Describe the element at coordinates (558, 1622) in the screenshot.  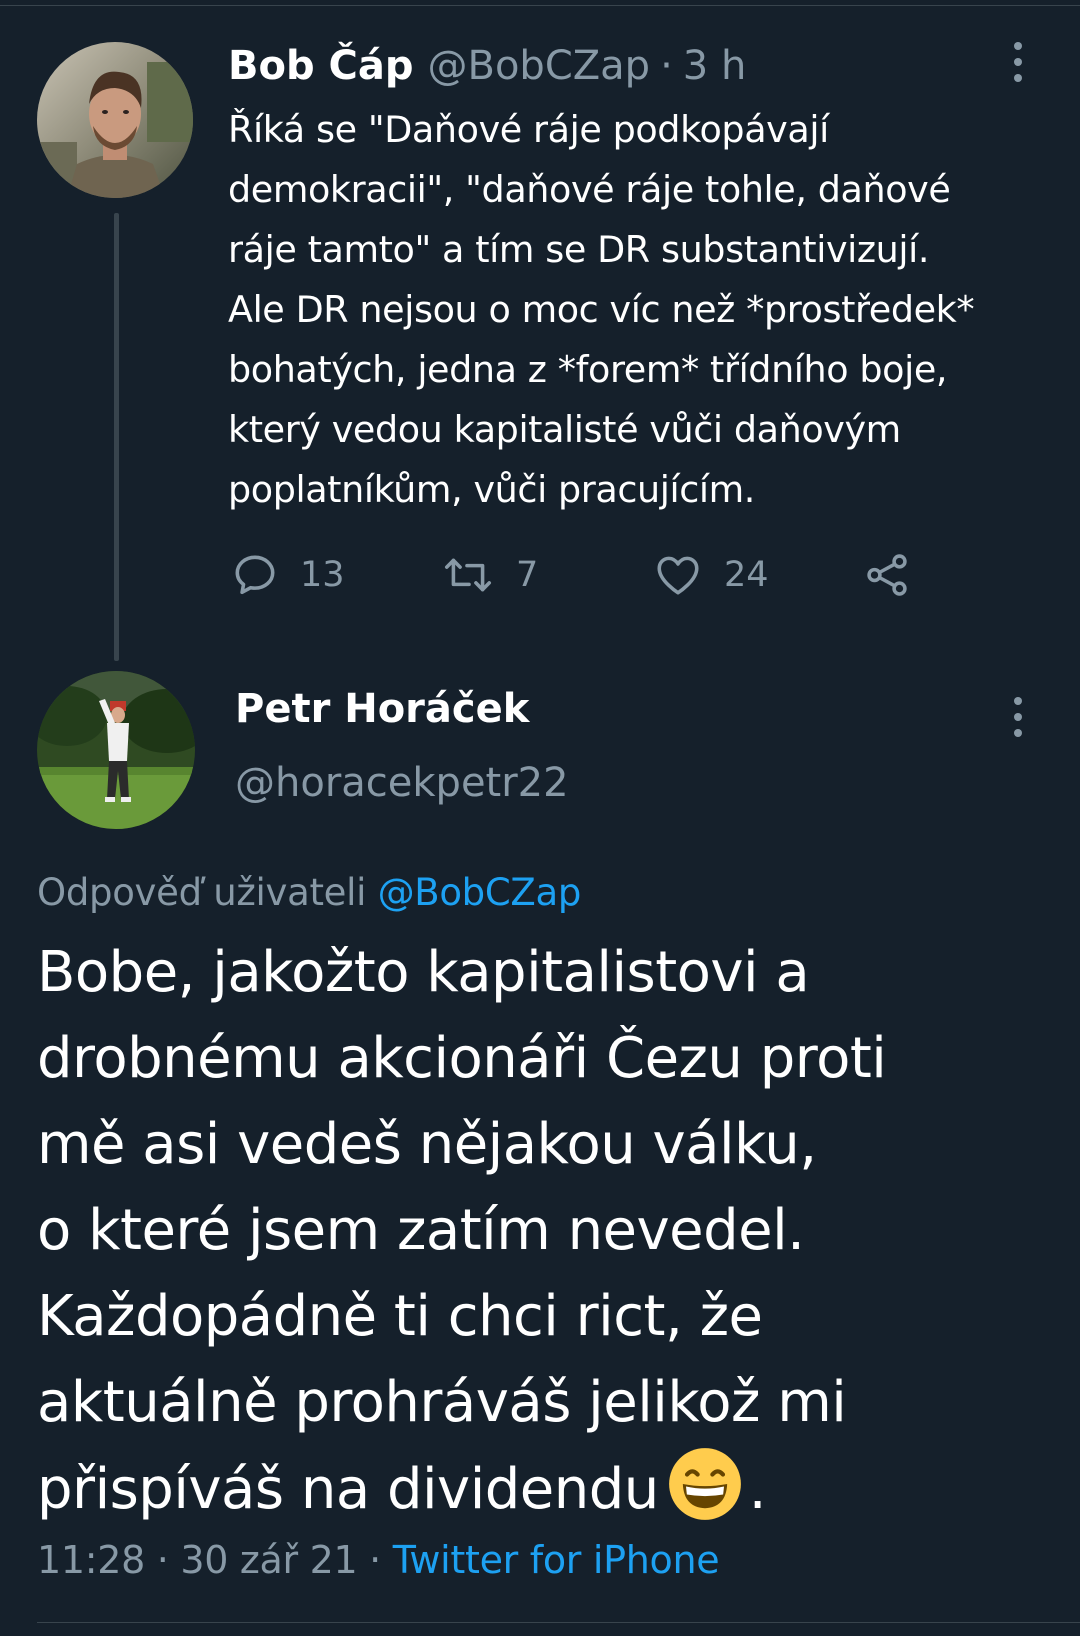
I see `bottom-divider` at that location.